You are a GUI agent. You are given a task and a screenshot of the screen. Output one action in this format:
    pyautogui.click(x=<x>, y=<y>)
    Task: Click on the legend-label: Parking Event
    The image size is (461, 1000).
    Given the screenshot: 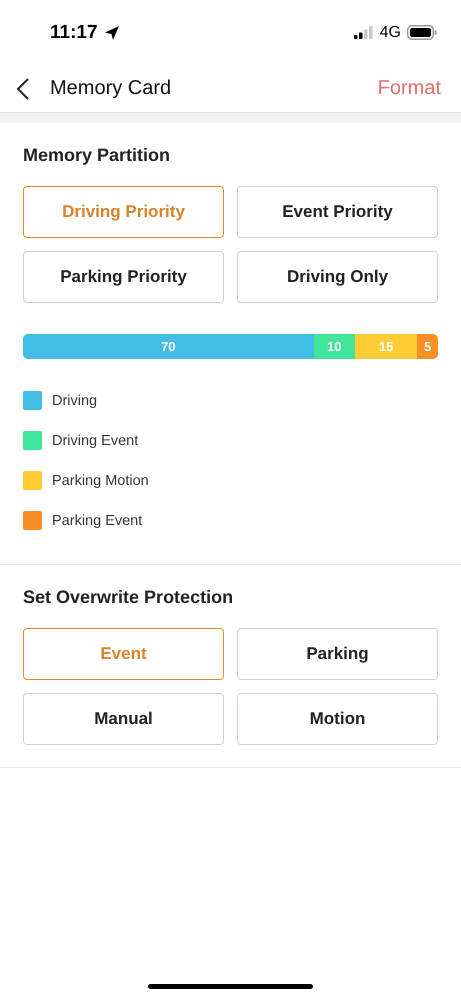 What is the action you would take?
    pyautogui.click(x=97, y=520)
    